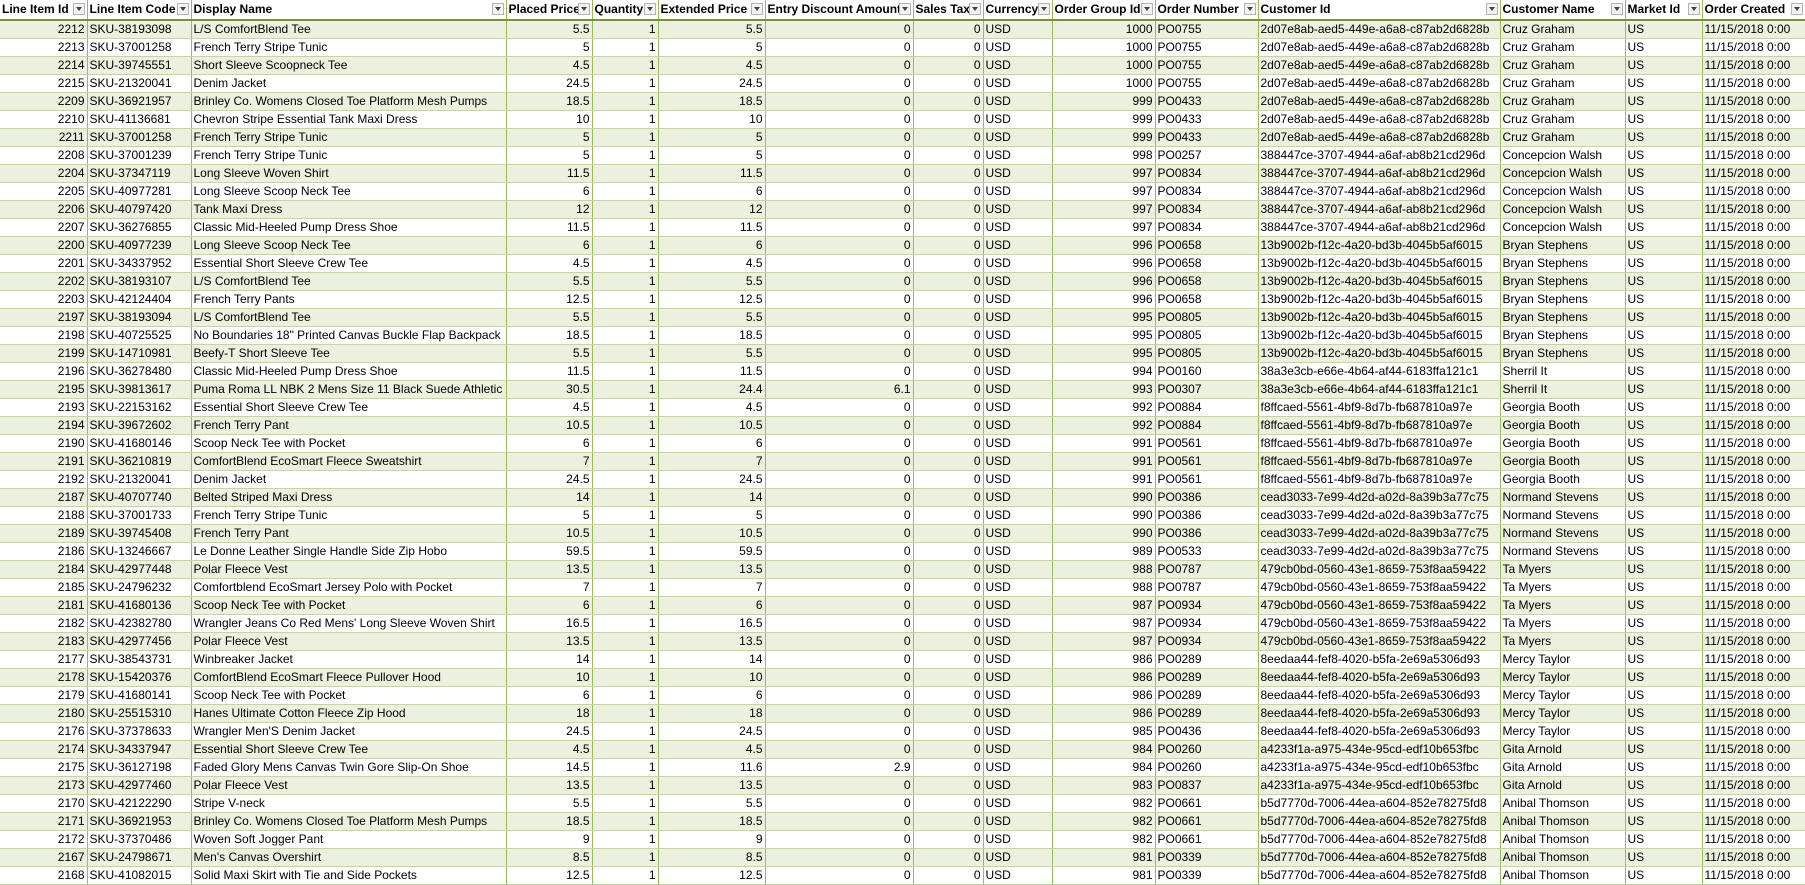  What do you see at coordinates (1563, 731) in the screenshot?
I see `table-cell: Mercy Taylor` at bounding box center [1563, 731].